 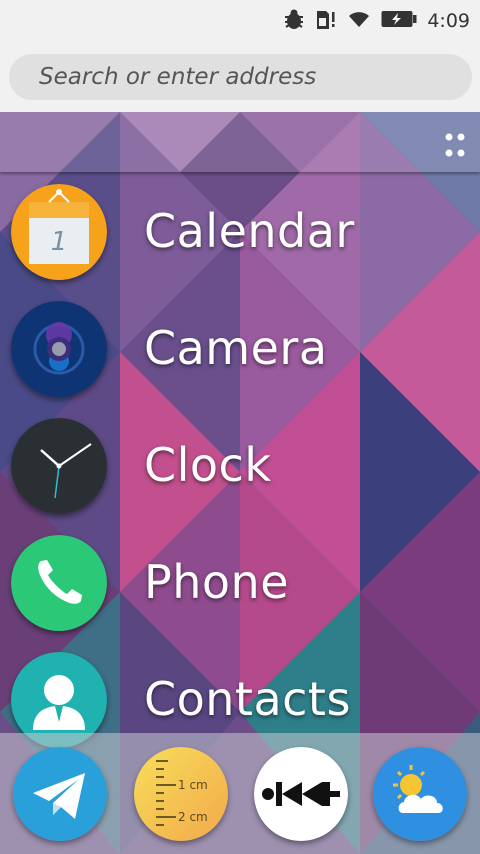 I want to click on app-calendar: 1 Calendar, so click(x=240, y=240).